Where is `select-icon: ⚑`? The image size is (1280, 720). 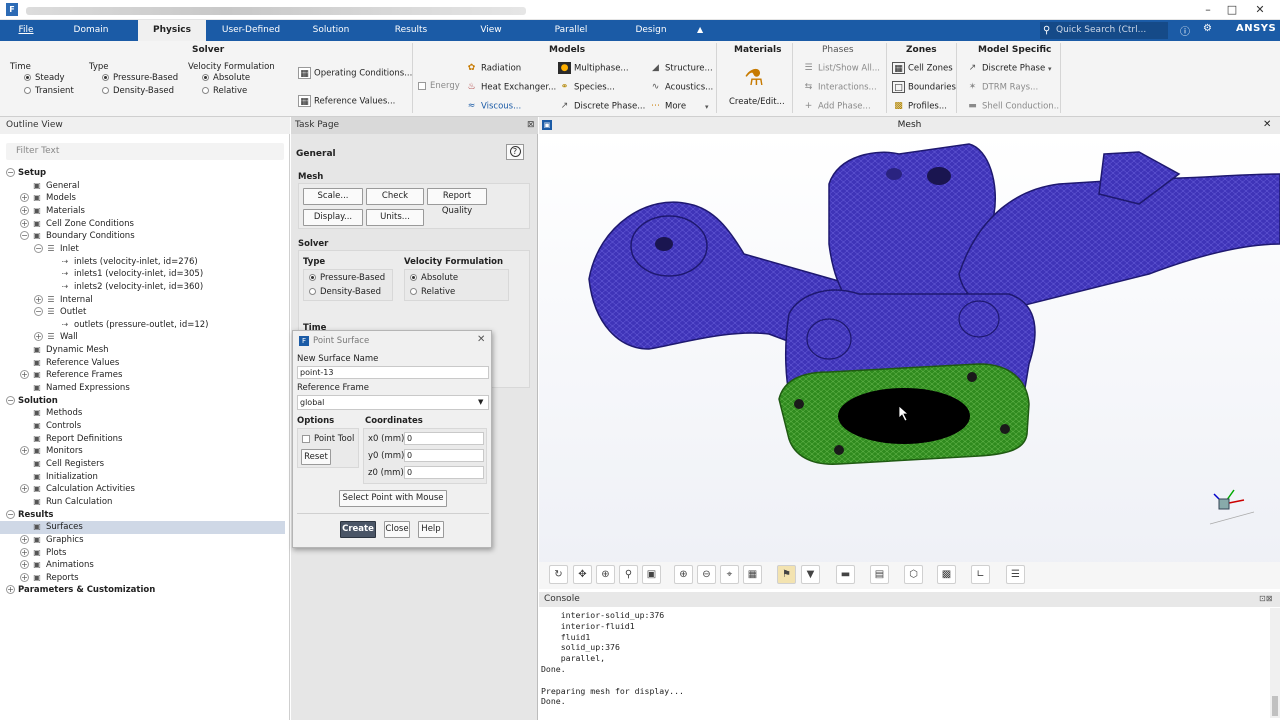
select-icon: ⚑ is located at coordinates (786, 574).